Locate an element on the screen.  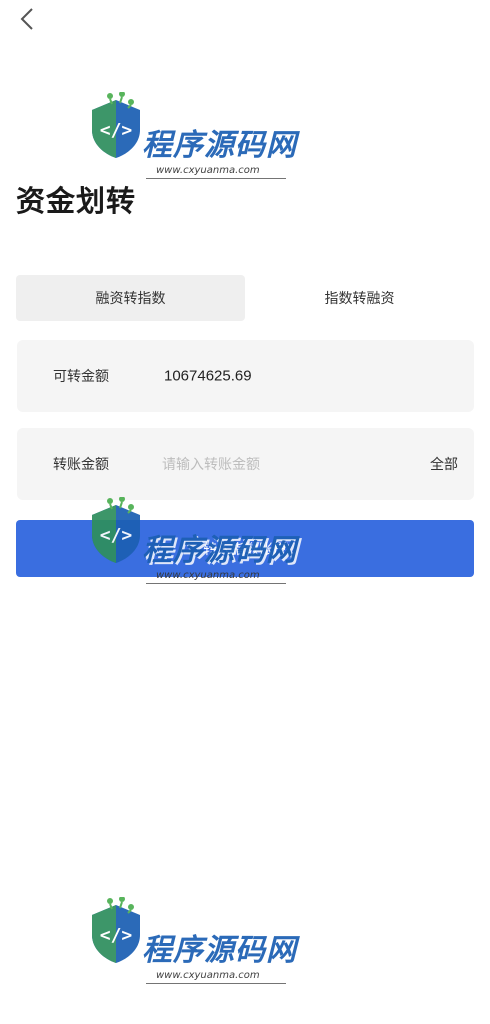
chevron-left-icon is located at coordinates (27, 21).